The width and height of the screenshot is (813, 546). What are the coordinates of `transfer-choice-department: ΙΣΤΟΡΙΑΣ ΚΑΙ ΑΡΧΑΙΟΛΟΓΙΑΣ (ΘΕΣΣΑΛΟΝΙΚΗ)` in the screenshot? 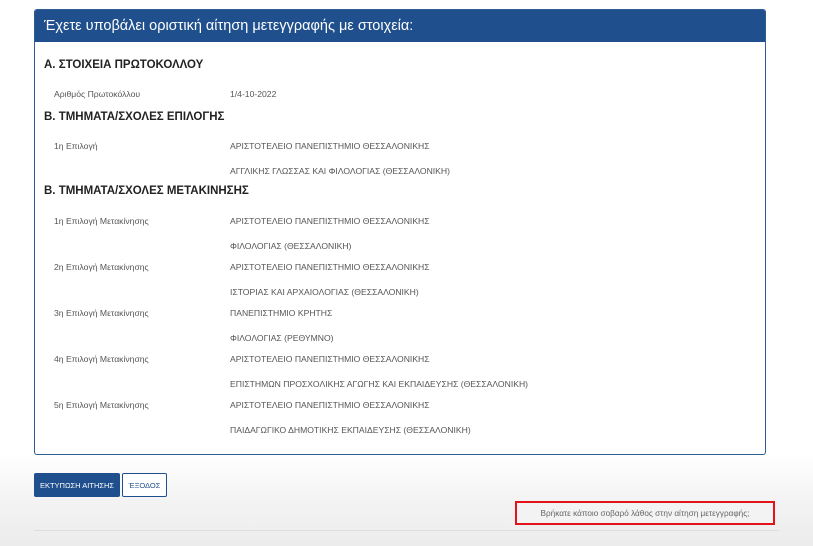 It's located at (324, 292).